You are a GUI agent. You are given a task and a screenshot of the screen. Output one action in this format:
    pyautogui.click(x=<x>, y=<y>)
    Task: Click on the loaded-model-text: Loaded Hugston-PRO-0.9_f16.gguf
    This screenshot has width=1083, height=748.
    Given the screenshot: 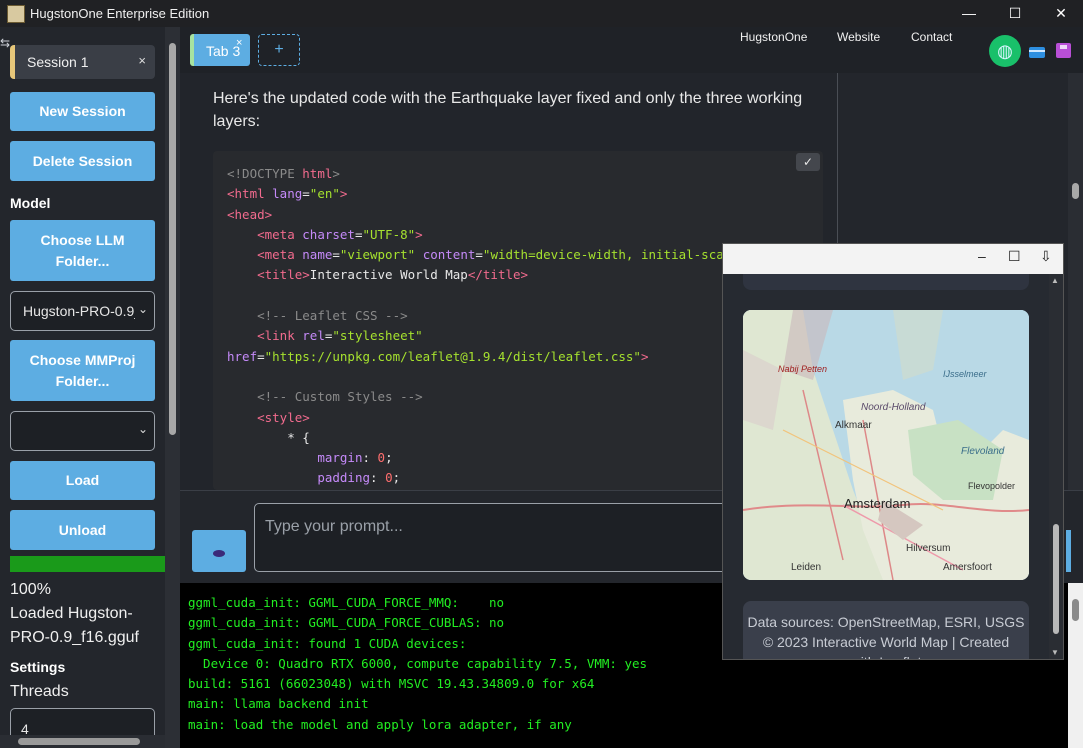 What is the action you would take?
    pyautogui.click(x=74, y=625)
    